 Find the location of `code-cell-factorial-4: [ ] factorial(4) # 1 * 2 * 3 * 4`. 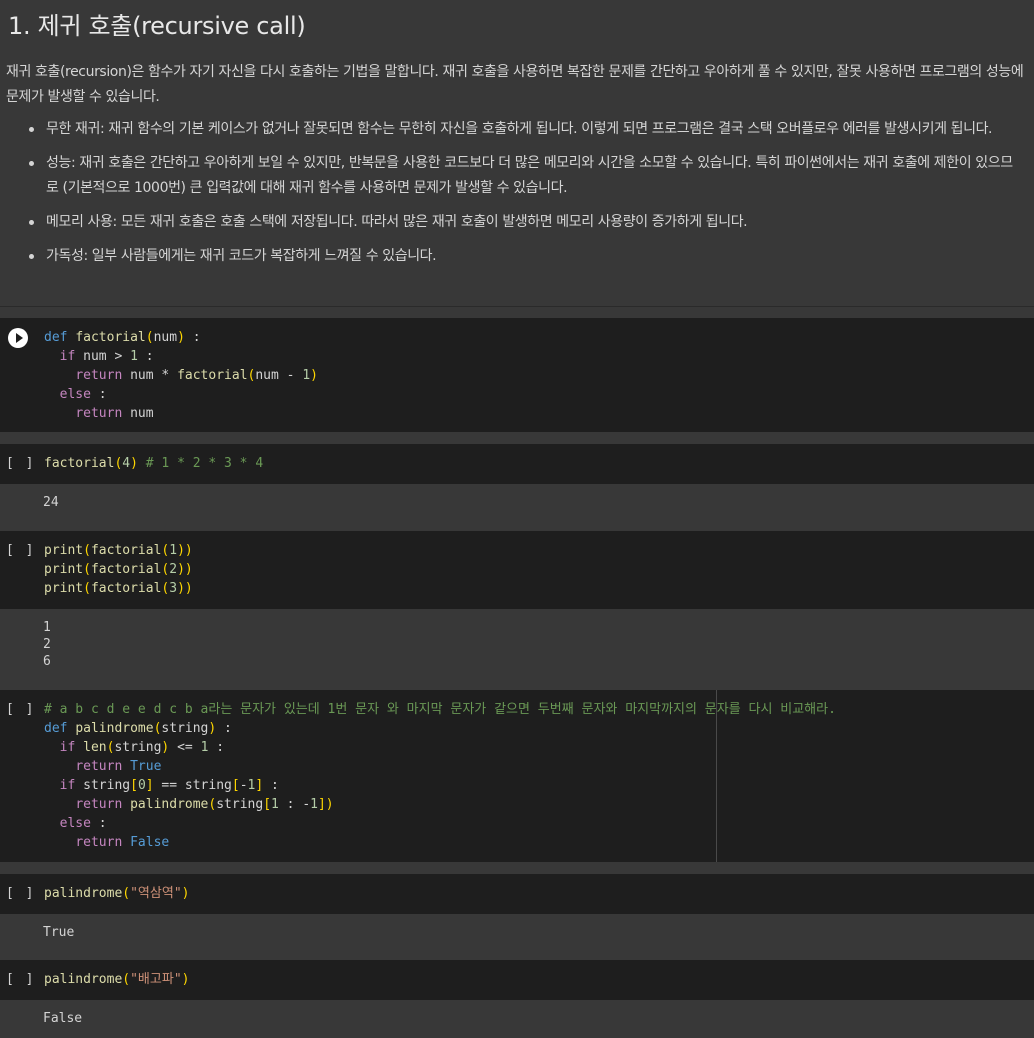

code-cell-factorial-4: [ ] factorial(4) # 1 * 2 * 3 * 4 is located at coordinates (517, 464).